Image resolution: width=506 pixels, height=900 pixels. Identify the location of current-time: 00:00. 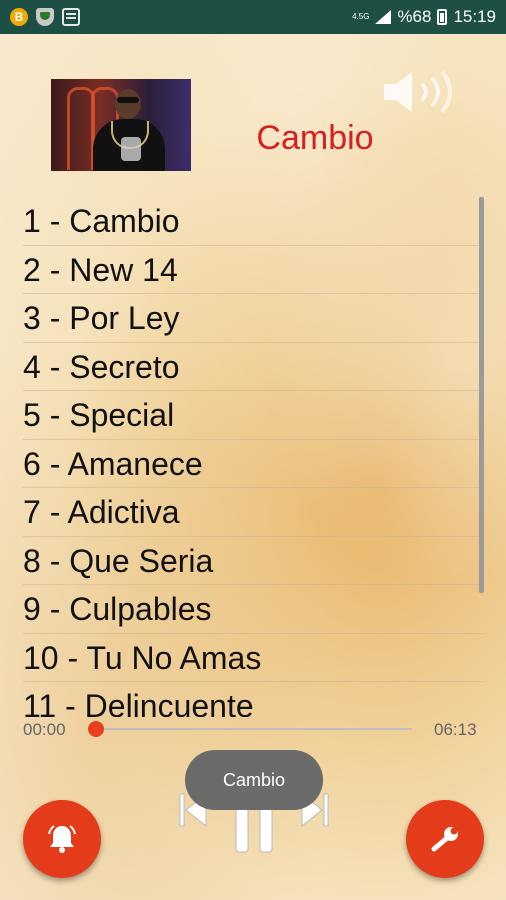
(44, 729).